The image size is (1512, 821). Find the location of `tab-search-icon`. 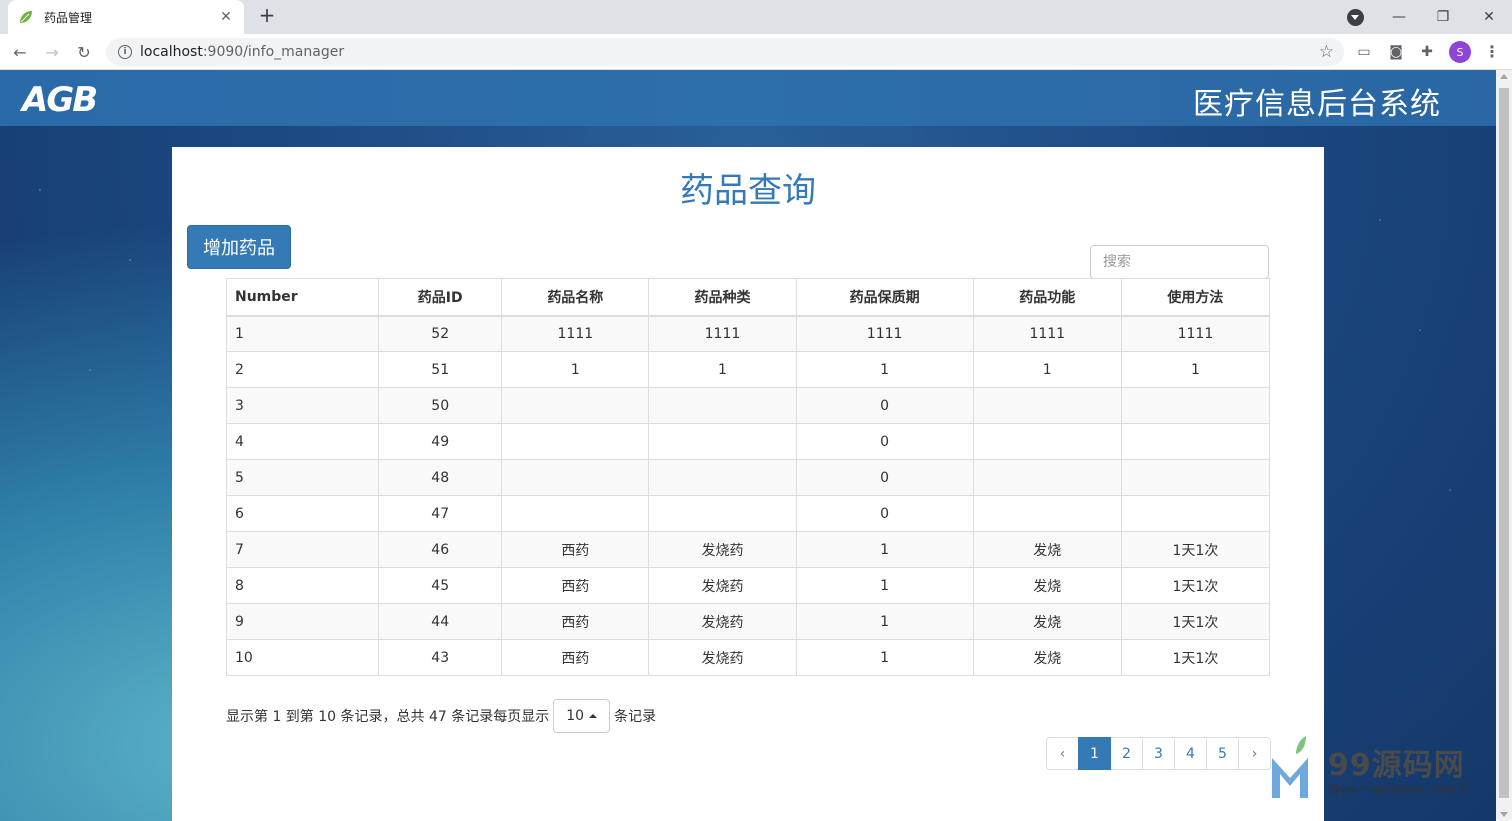

tab-search-icon is located at coordinates (1355, 17).